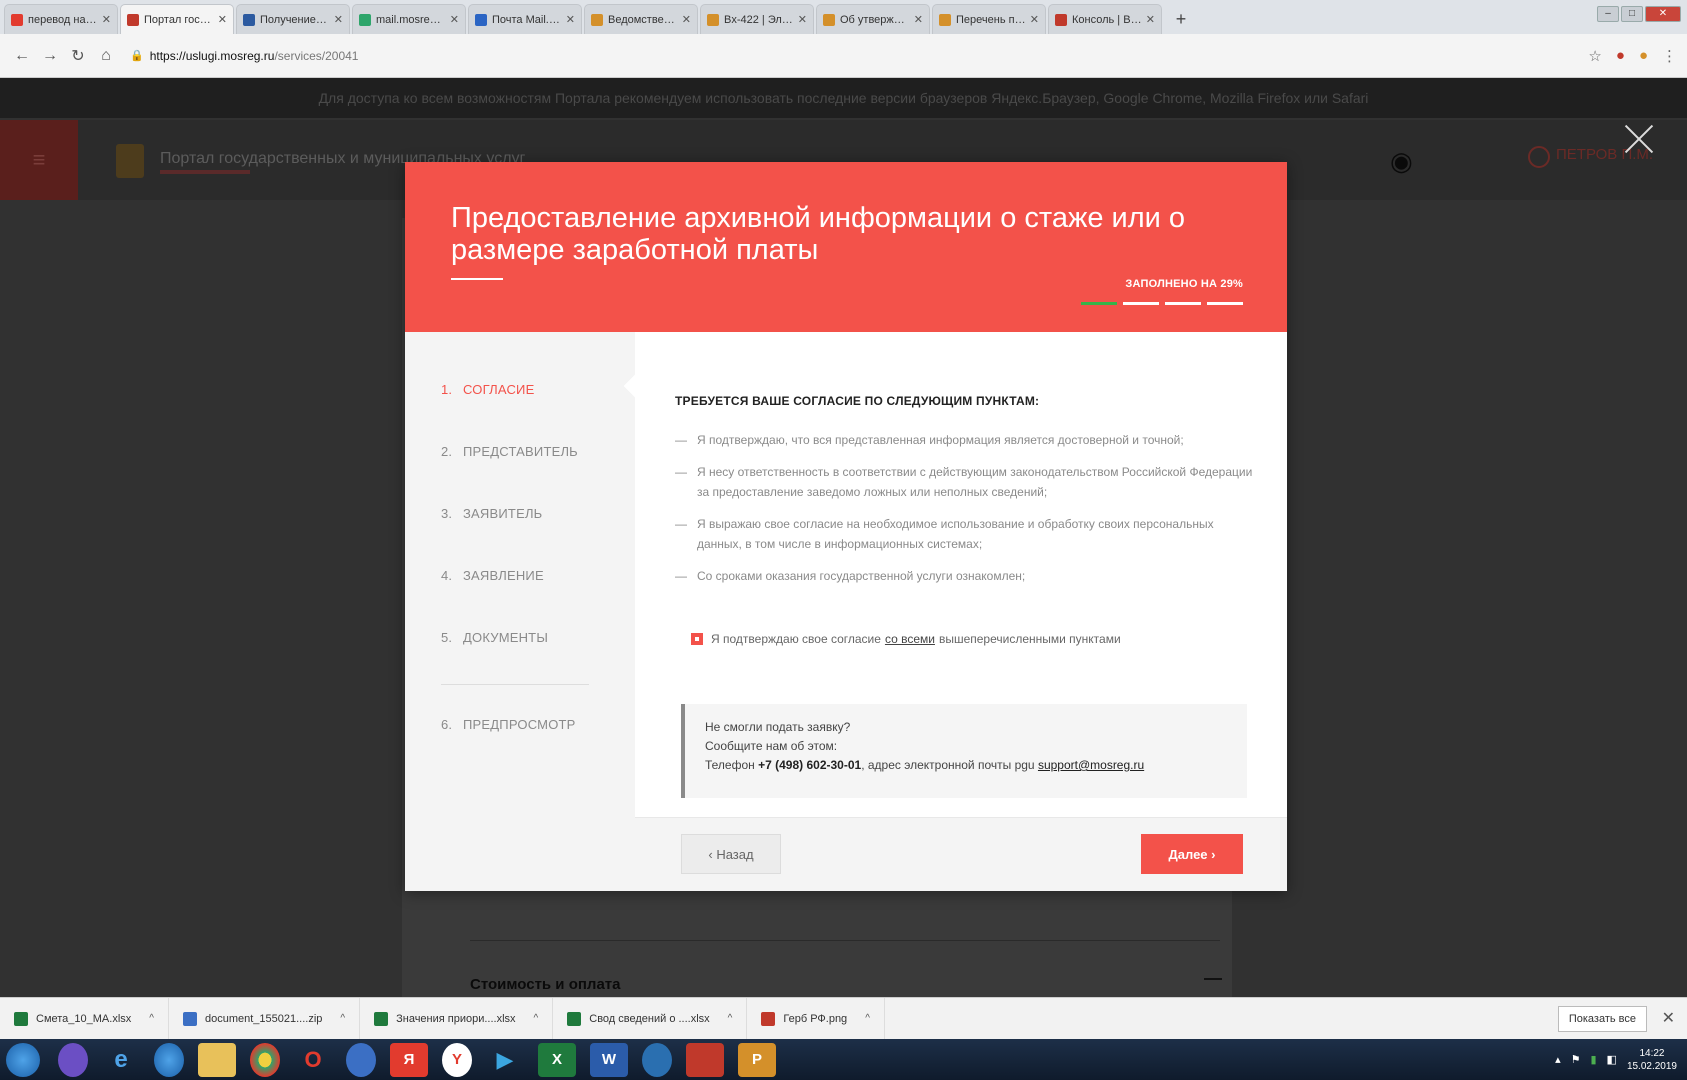 This screenshot has width=1687, height=1080. I want to click on download-item: Герб РФ.png ^, so click(816, 1018).